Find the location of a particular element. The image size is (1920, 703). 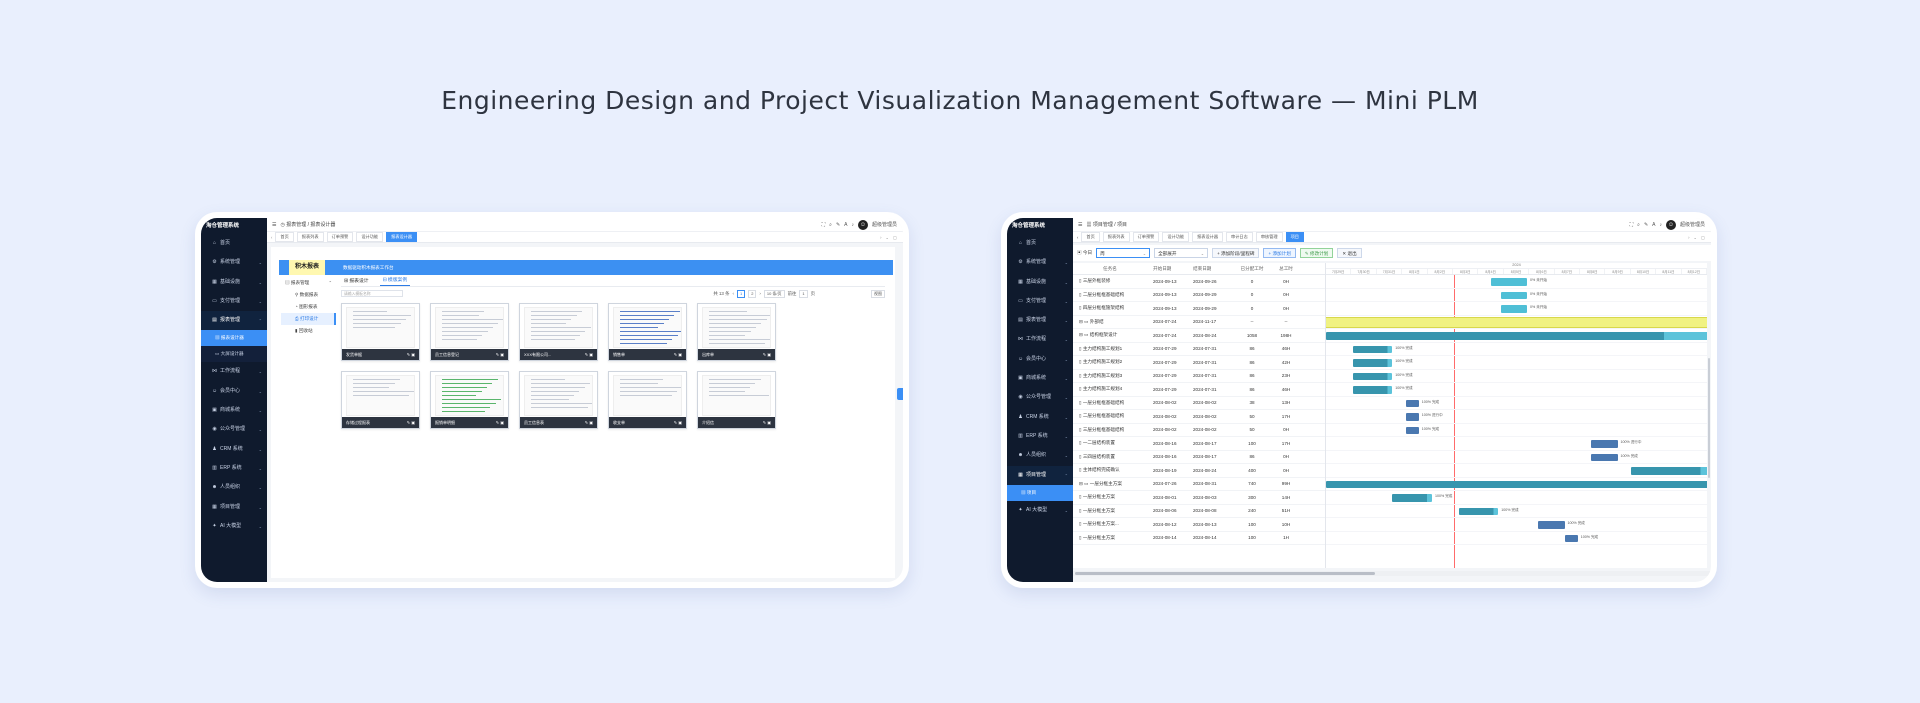

task-row: ⊟ ▭ 一层分框主方案 2024-07-26 2024-08-31 740 99H is located at coordinates (1199, 484).